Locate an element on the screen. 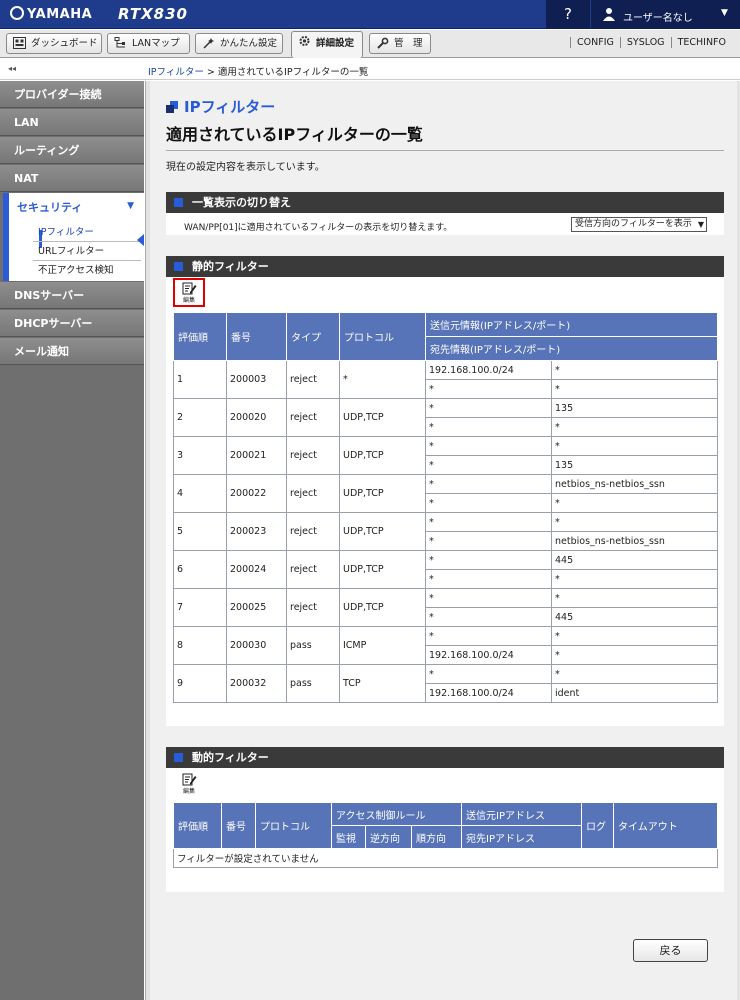  page-title: 適用されているIPフィルターの一覧 is located at coordinates (294, 134).